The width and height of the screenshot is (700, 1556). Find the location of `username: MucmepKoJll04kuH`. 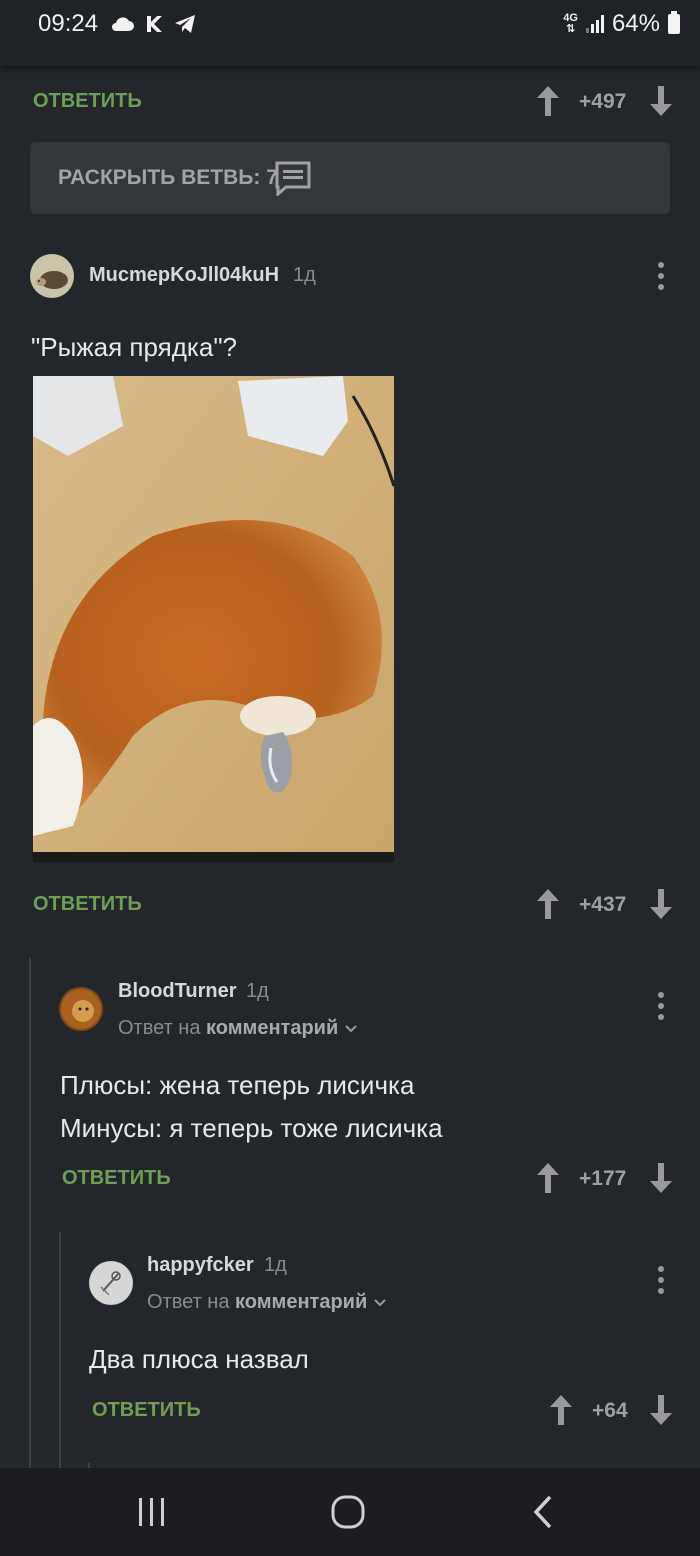

username: MucmepKoJll04kuH is located at coordinates (184, 275).